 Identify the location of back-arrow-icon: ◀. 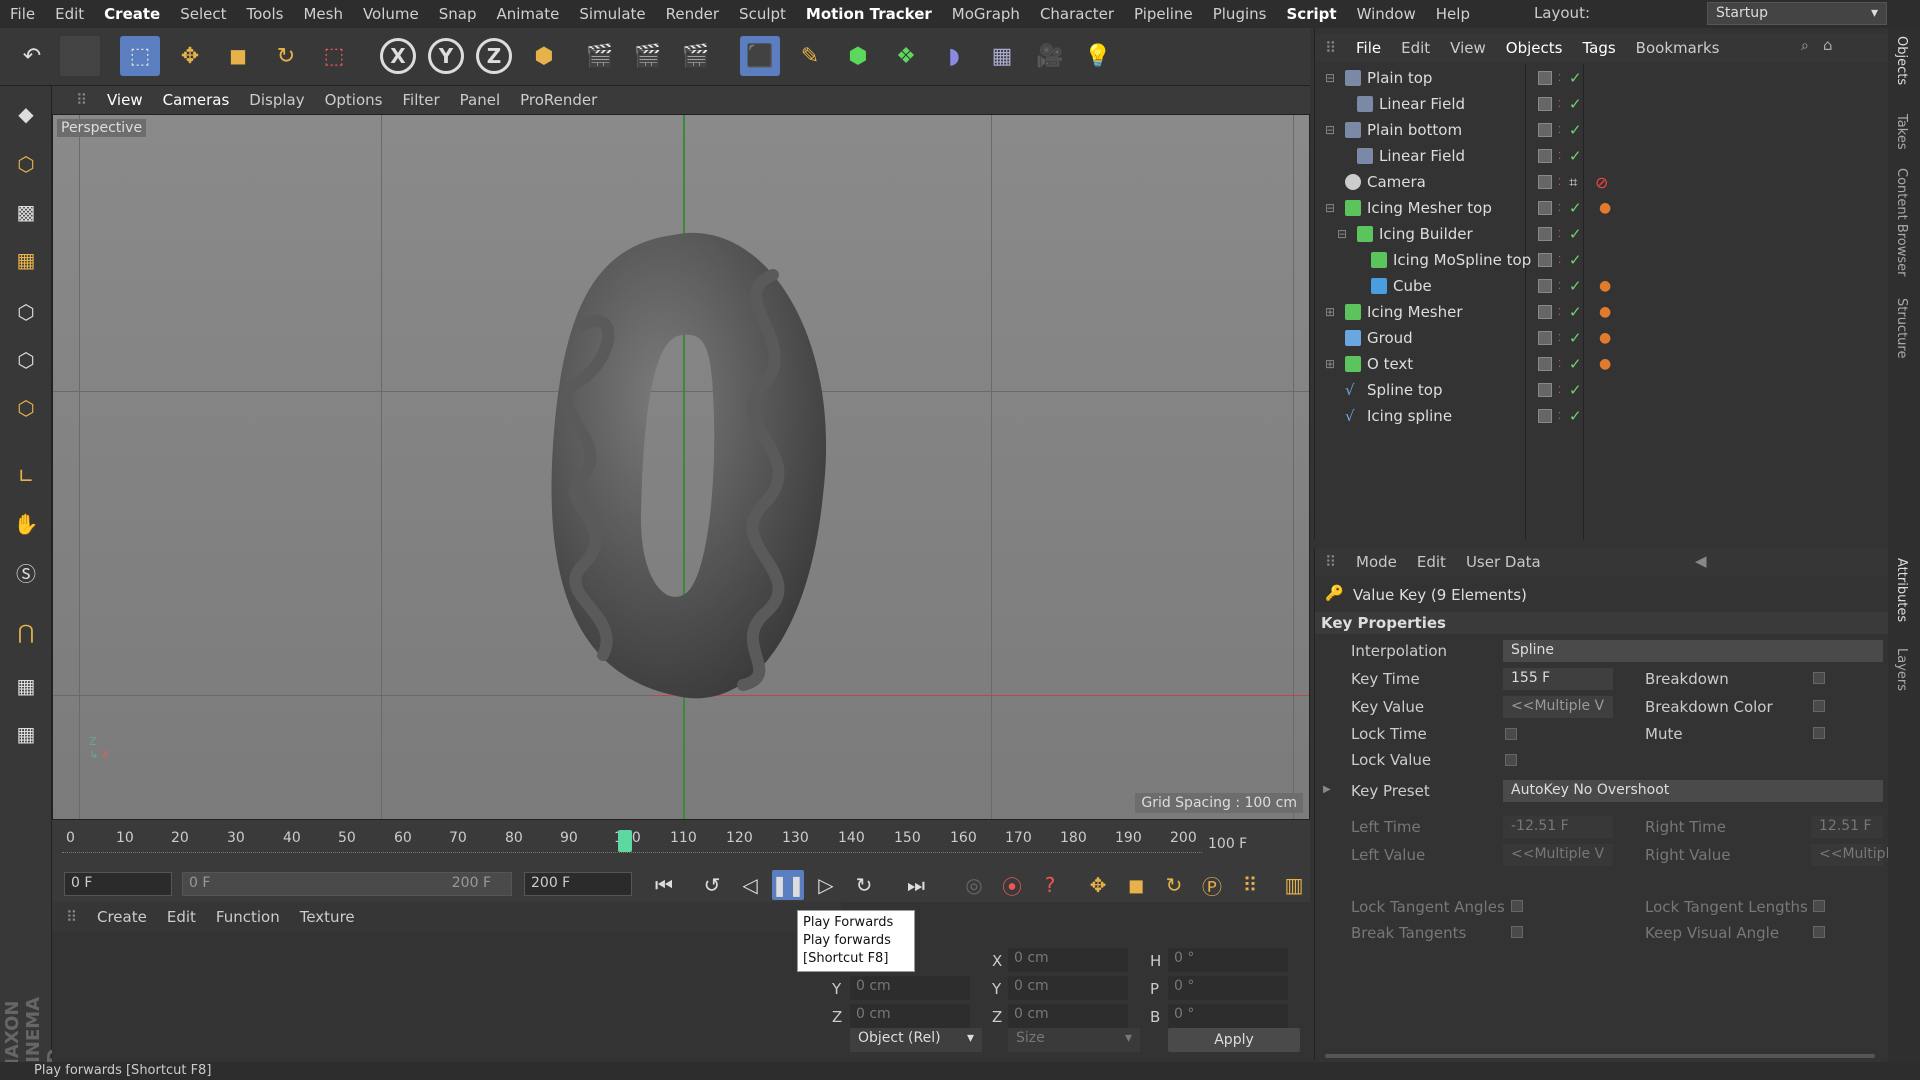
(1701, 561).